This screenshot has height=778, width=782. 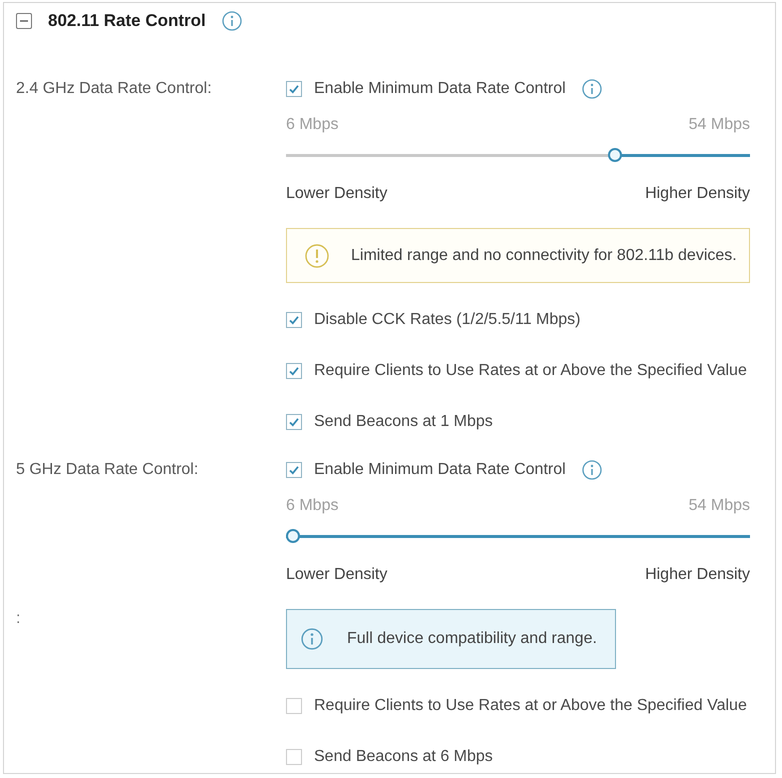 What do you see at coordinates (403, 757) in the screenshot?
I see `checkbox-label: Send Beacons at 6 Mbps` at bounding box center [403, 757].